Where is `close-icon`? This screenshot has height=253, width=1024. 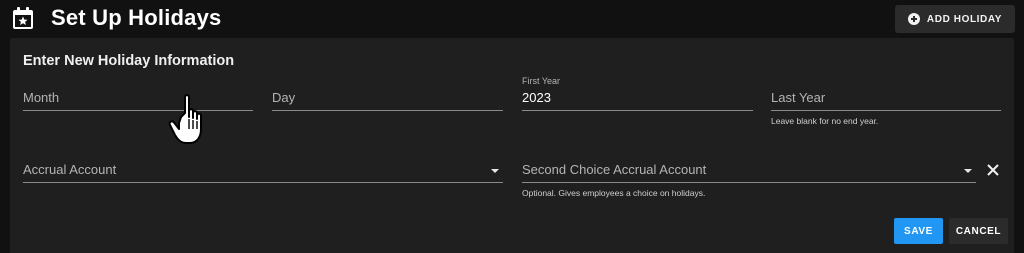
close-icon is located at coordinates (993, 170).